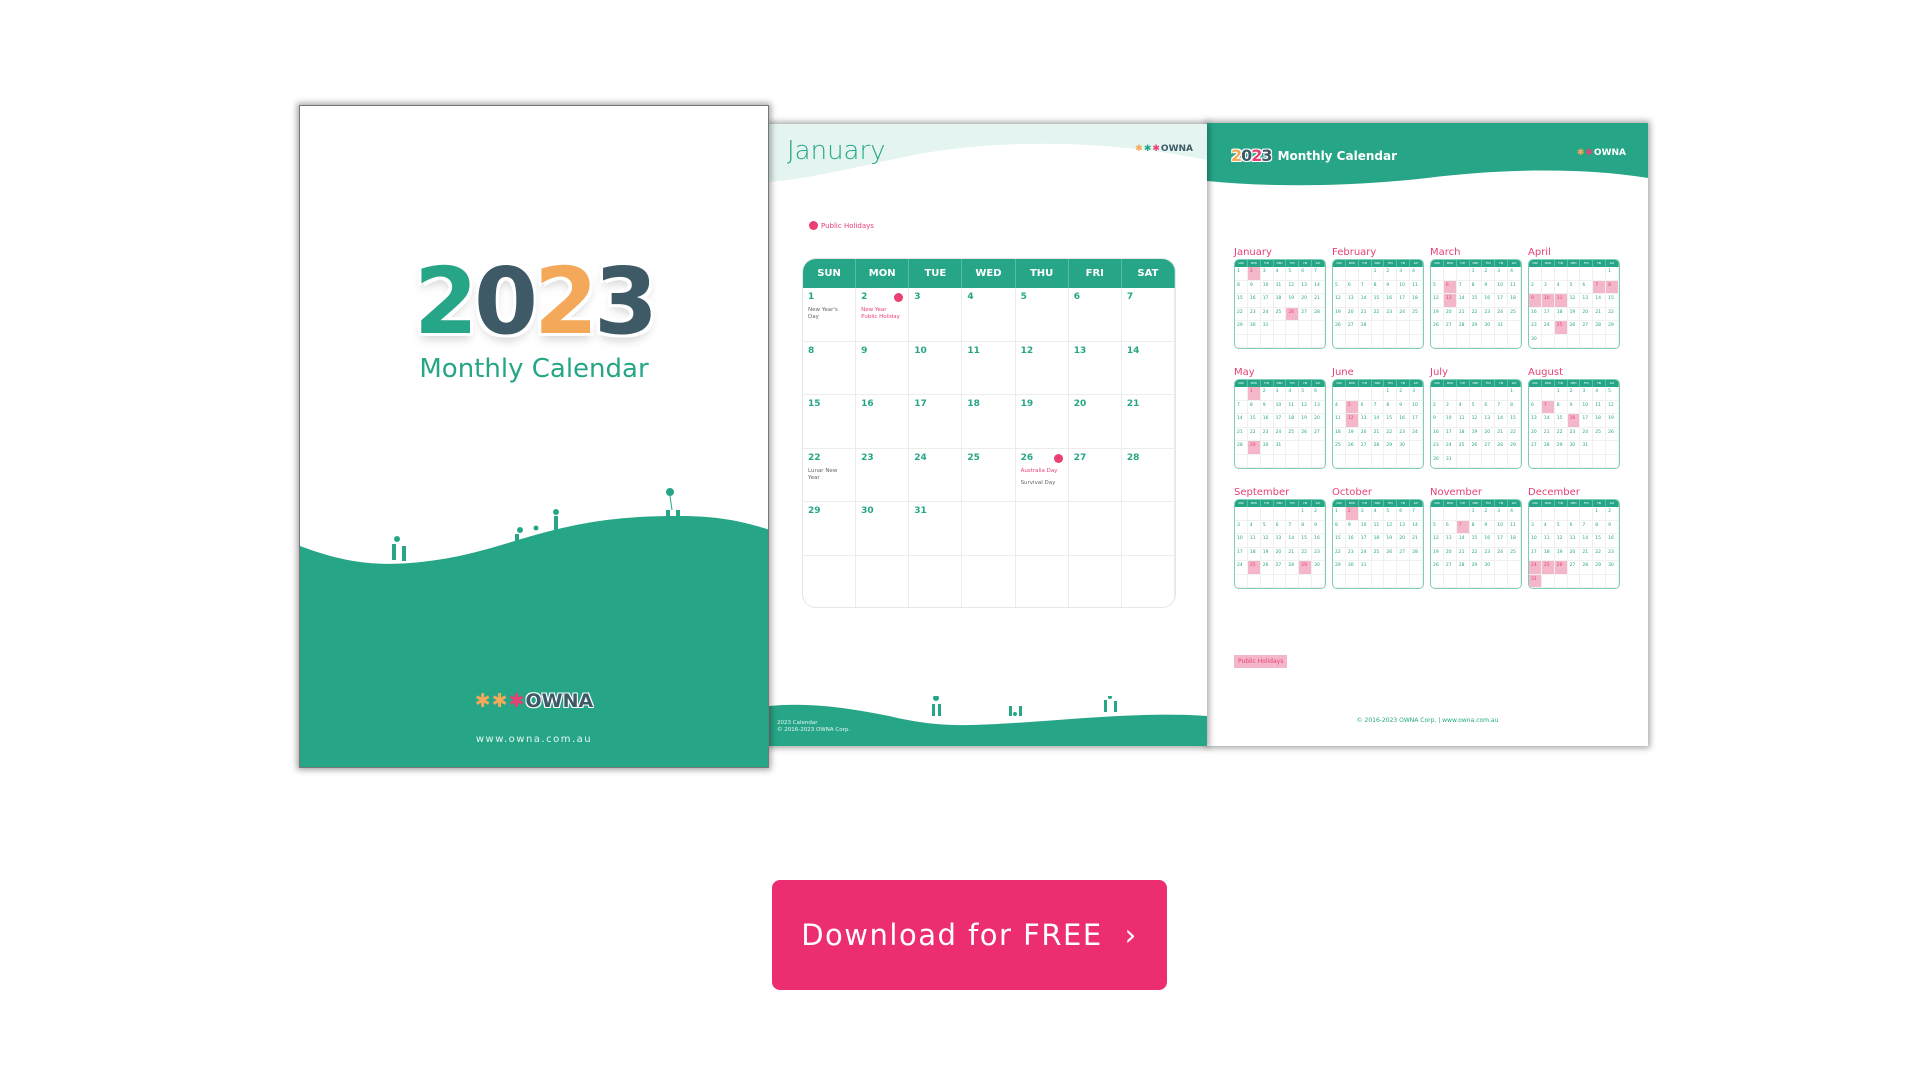 The width and height of the screenshot is (1920, 1080). Describe the element at coordinates (1352, 421) in the screenshot. I see `mini-day-holiday: 12` at that location.